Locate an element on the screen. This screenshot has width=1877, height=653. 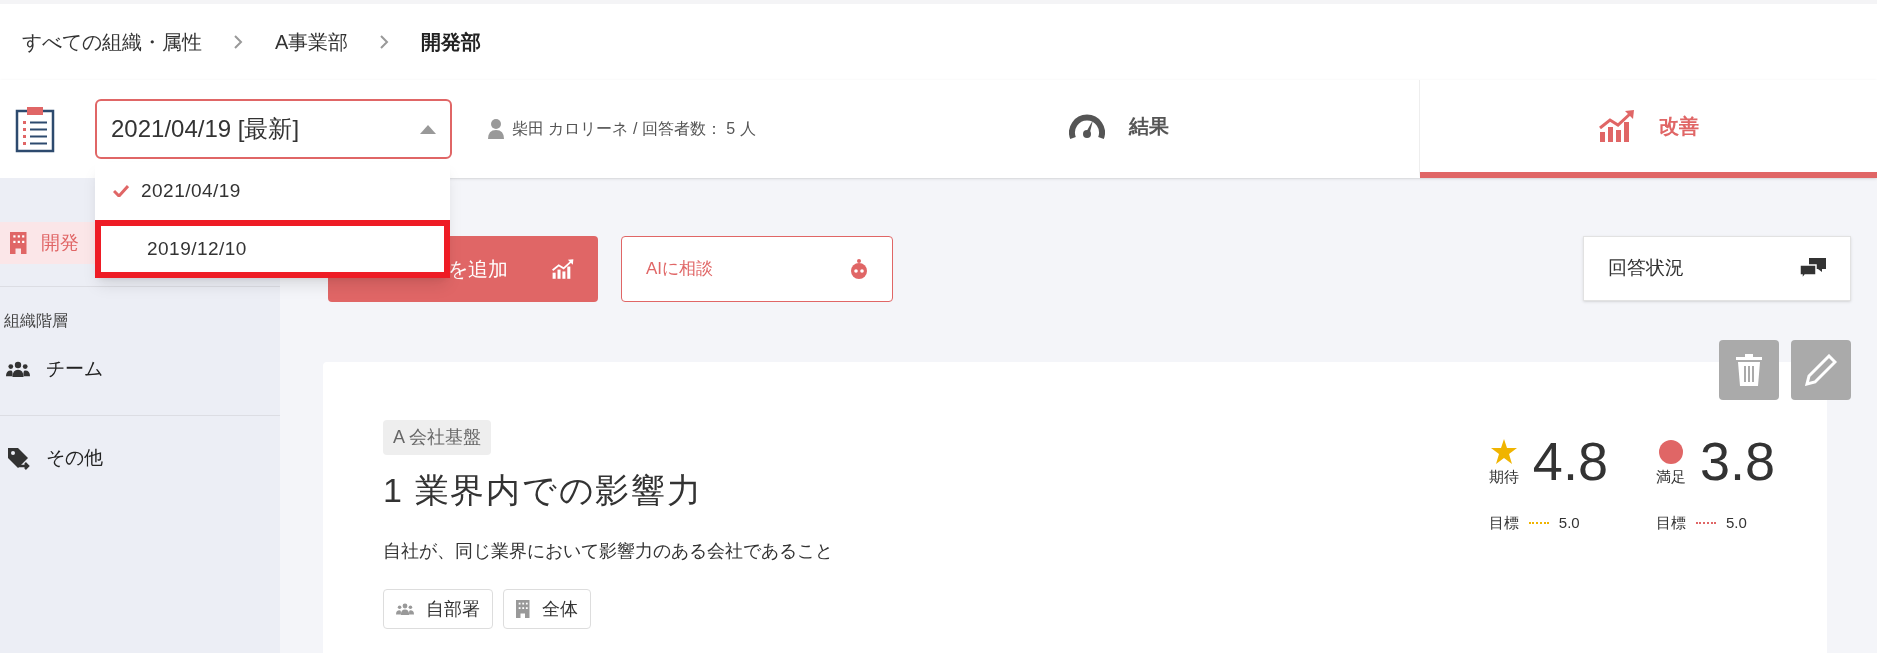
score-value: 4.8 is located at coordinates (1570, 461).